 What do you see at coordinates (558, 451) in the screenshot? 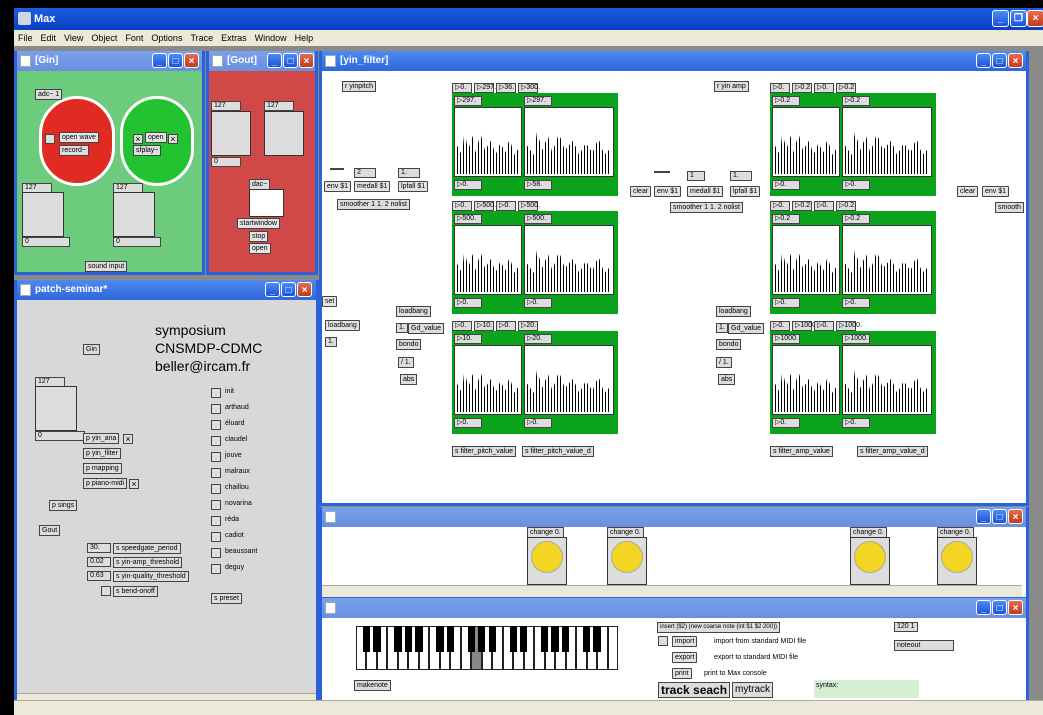
I see `send-filter-pitch-value-d: s filter_pitch_value_d` at bounding box center [558, 451].